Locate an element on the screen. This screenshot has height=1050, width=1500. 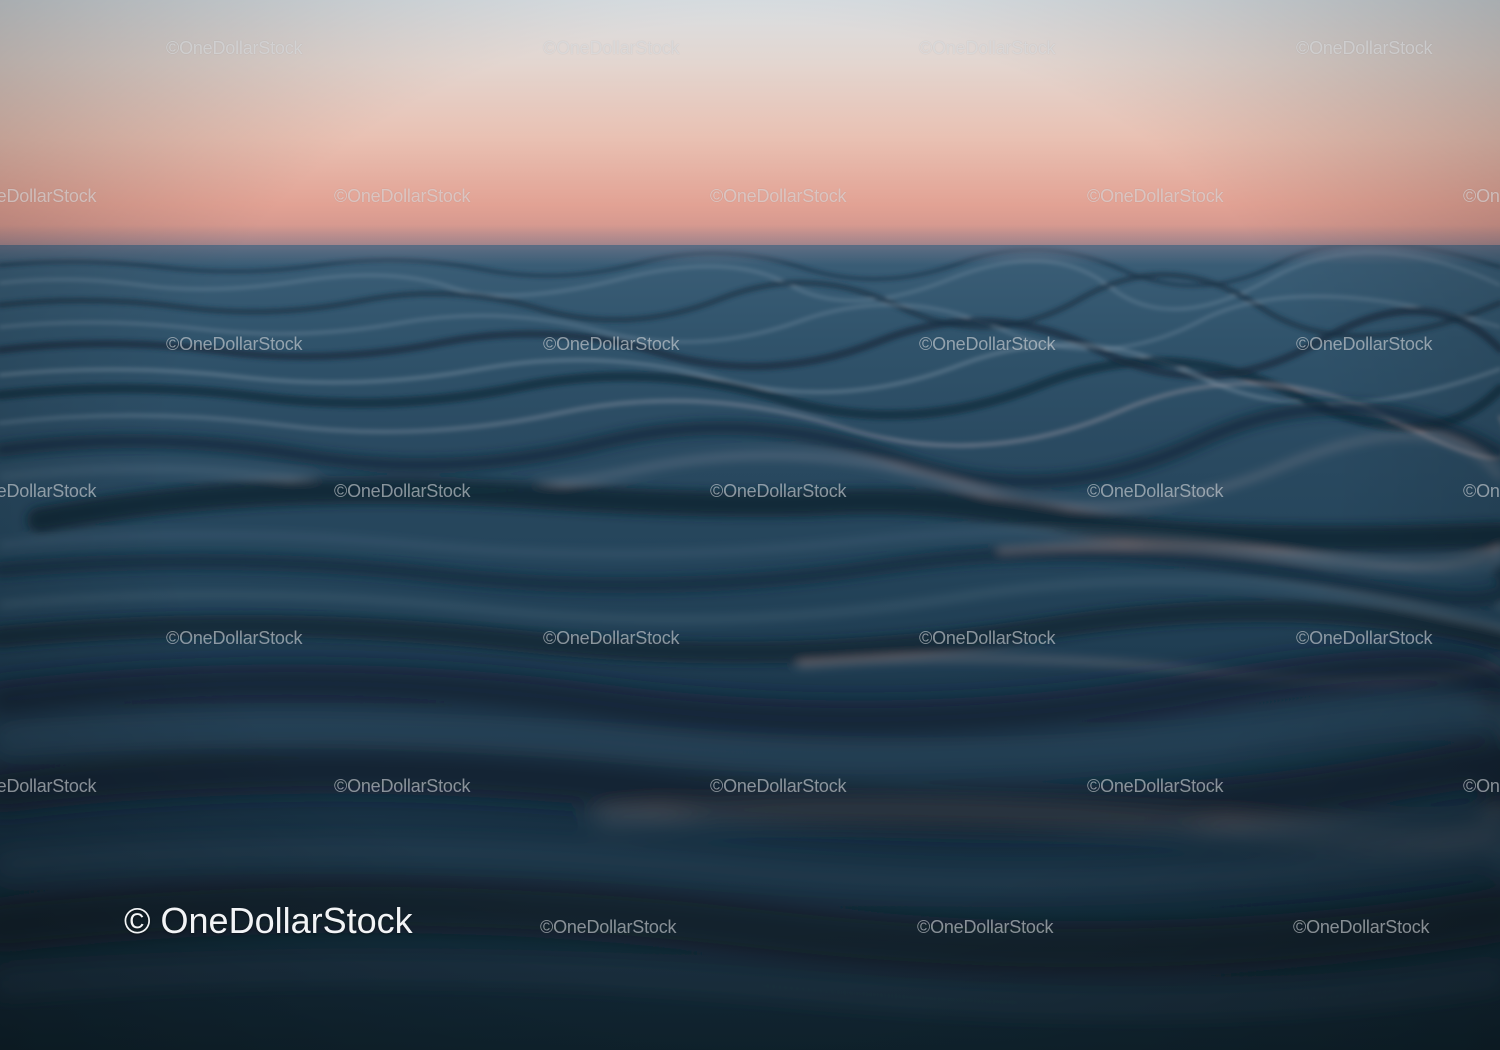
brand-watermark: © OneDollarStock is located at coordinates (268, 920).